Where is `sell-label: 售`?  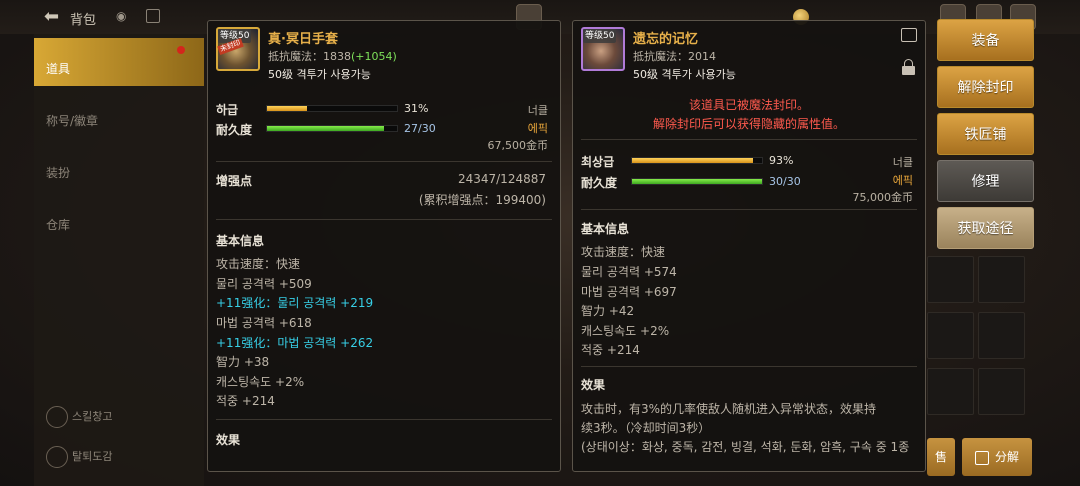 sell-label: 售 is located at coordinates (940, 457).